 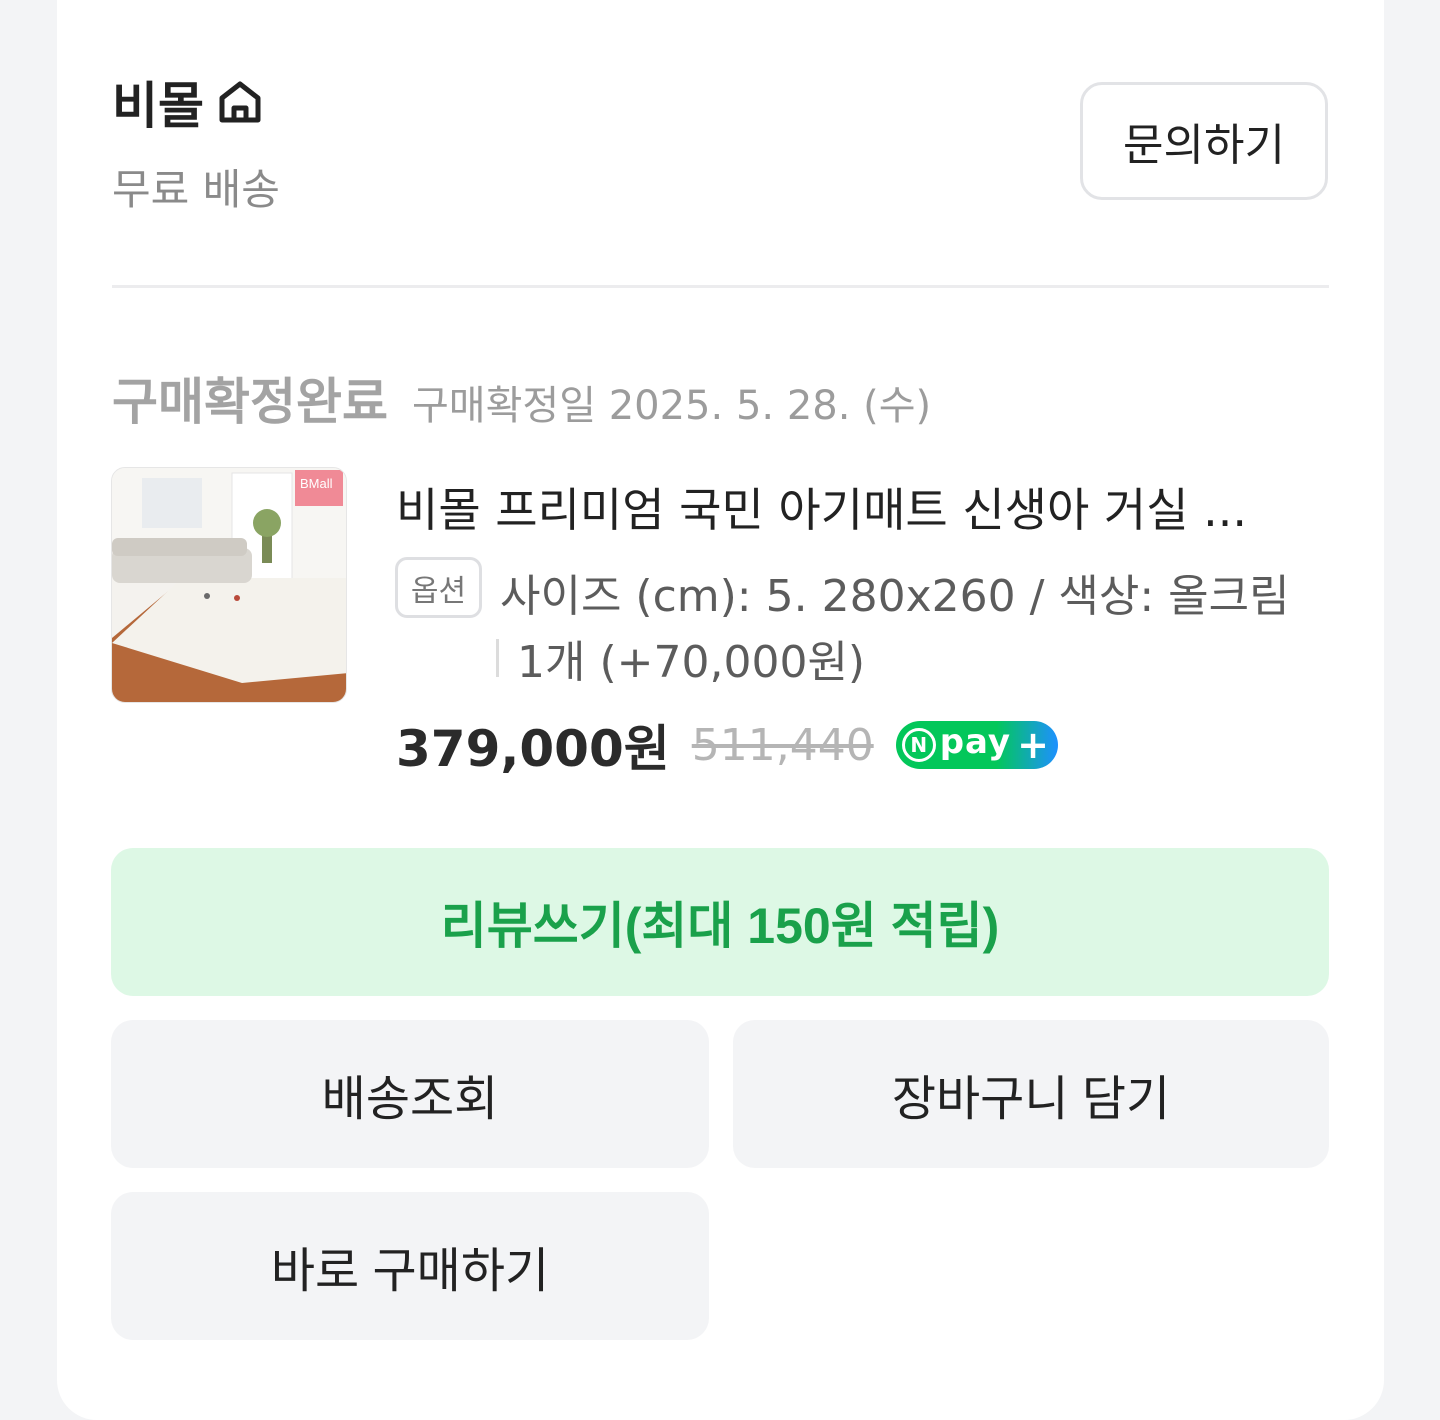 I want to click on inquiry-button: 문의하기, so click(x=1204, y=141).